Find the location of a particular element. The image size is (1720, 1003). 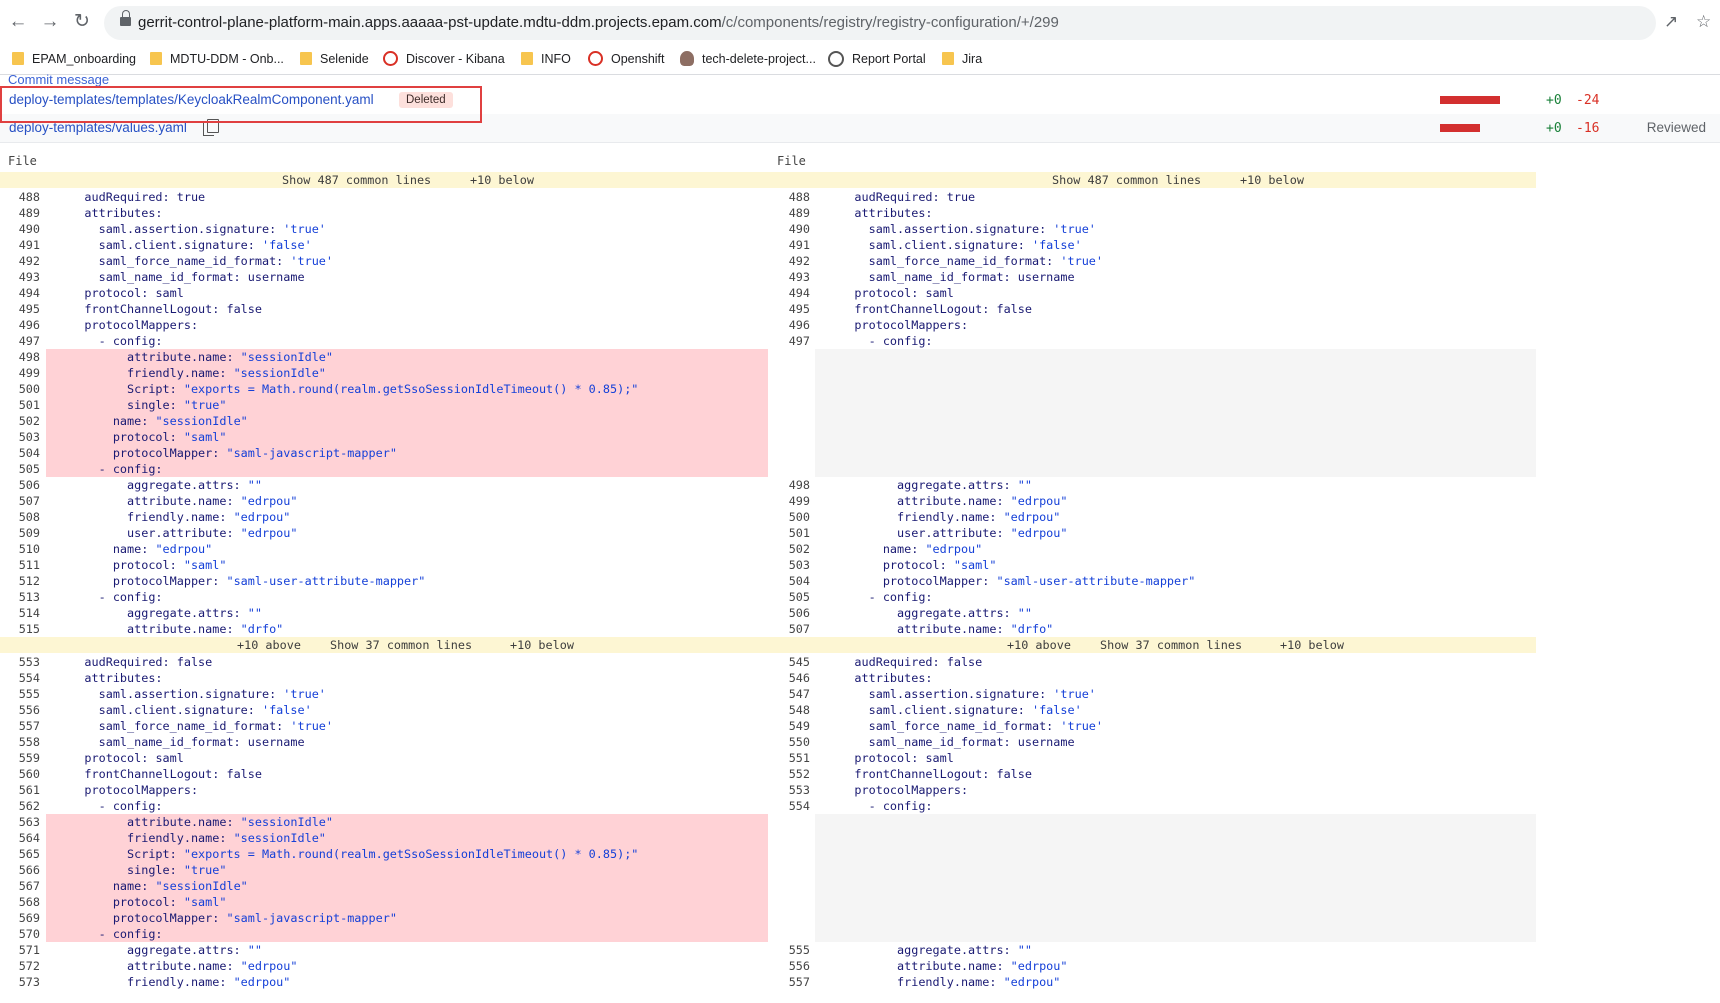

right-line-number: 501 is located at coordinates (790, 533).